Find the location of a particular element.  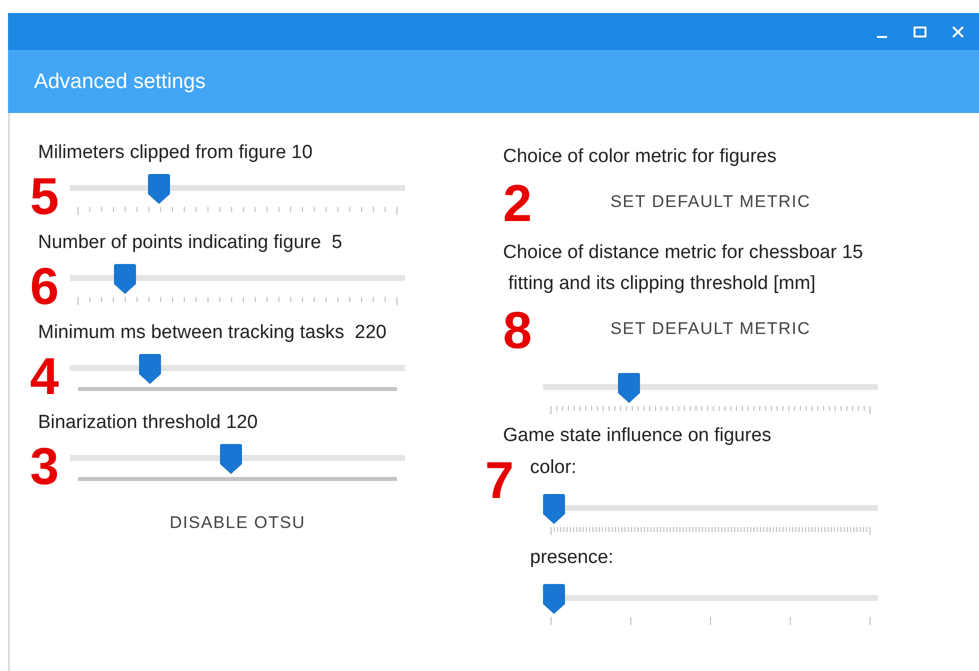

close-icon is located at coordinates (958, 31).